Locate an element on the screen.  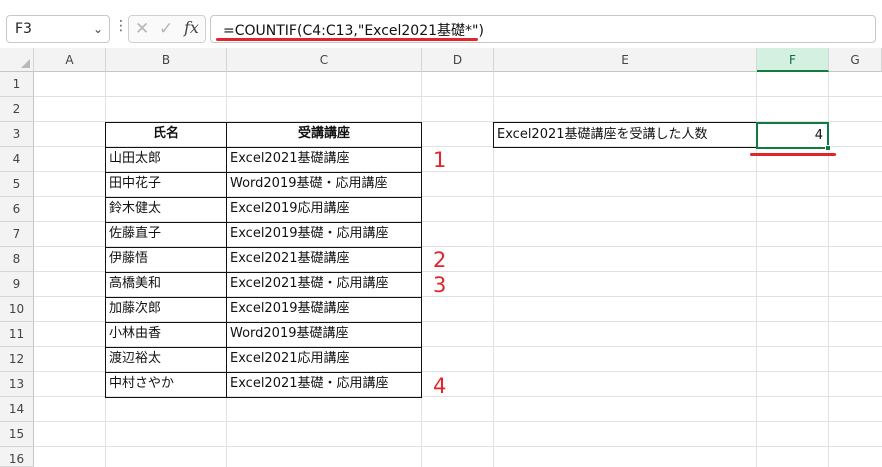
insert-function-icon: fx is located at coordinates (191, 27).